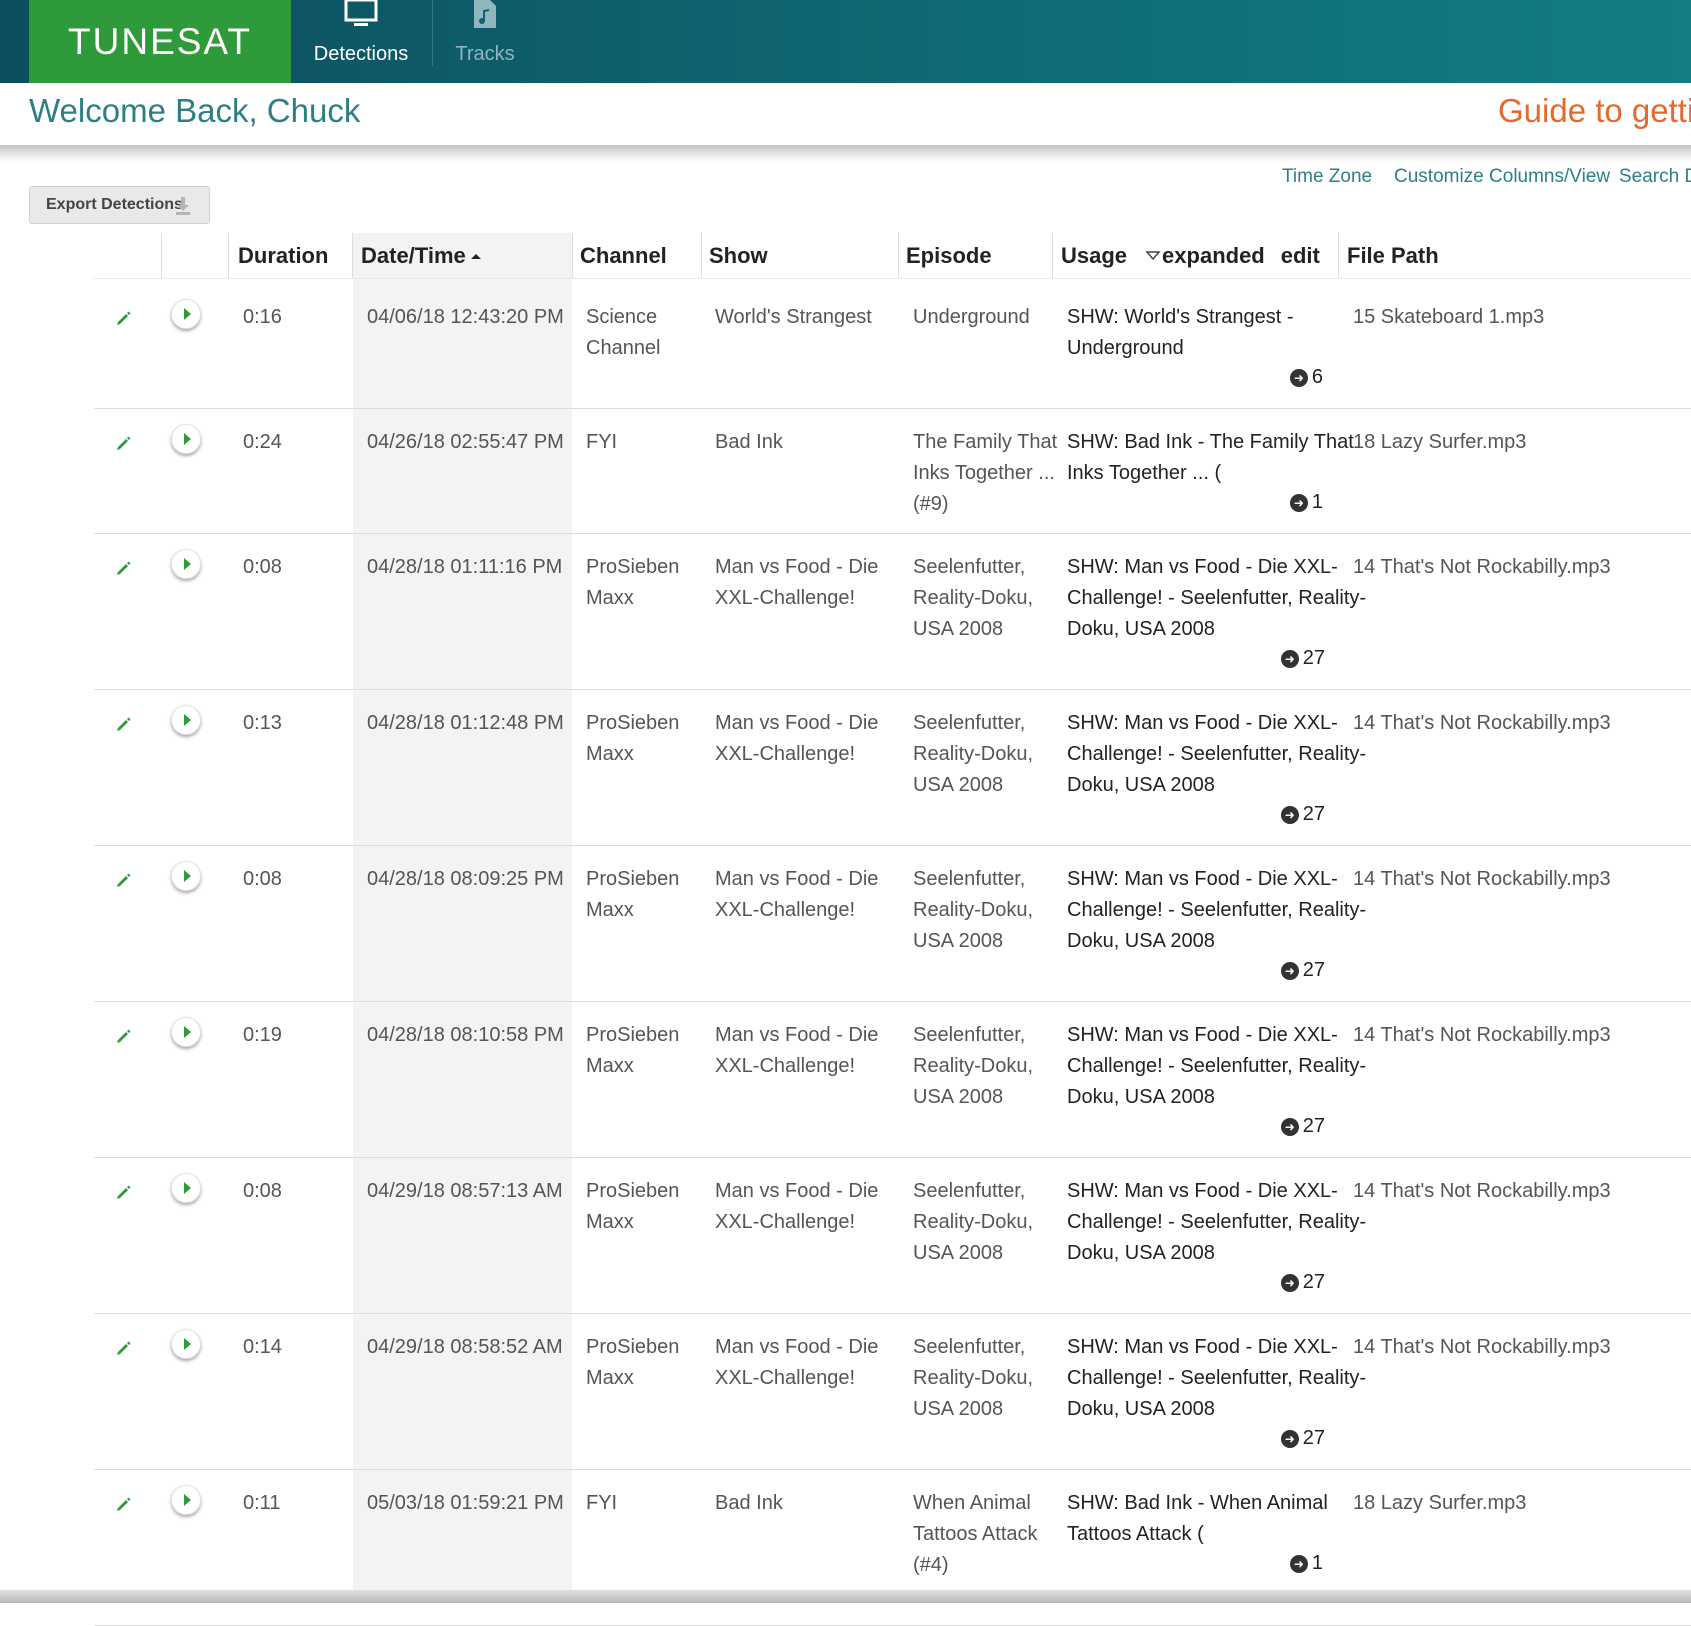  I want to click on export-detections-label: Export Detections, so click(114, 204).